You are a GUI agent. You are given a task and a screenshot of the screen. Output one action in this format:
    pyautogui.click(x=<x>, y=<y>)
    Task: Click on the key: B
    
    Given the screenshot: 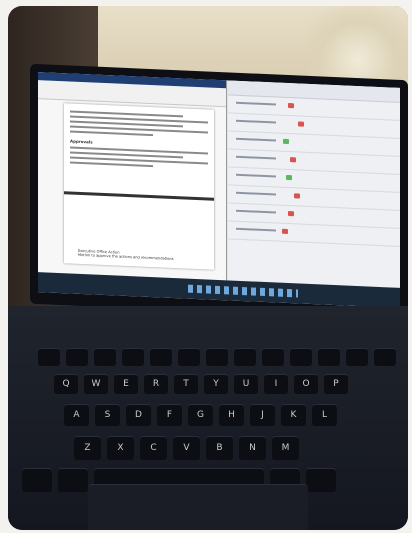 What is the action you would take?
    pyautogui.click(x=219, y=448)
    